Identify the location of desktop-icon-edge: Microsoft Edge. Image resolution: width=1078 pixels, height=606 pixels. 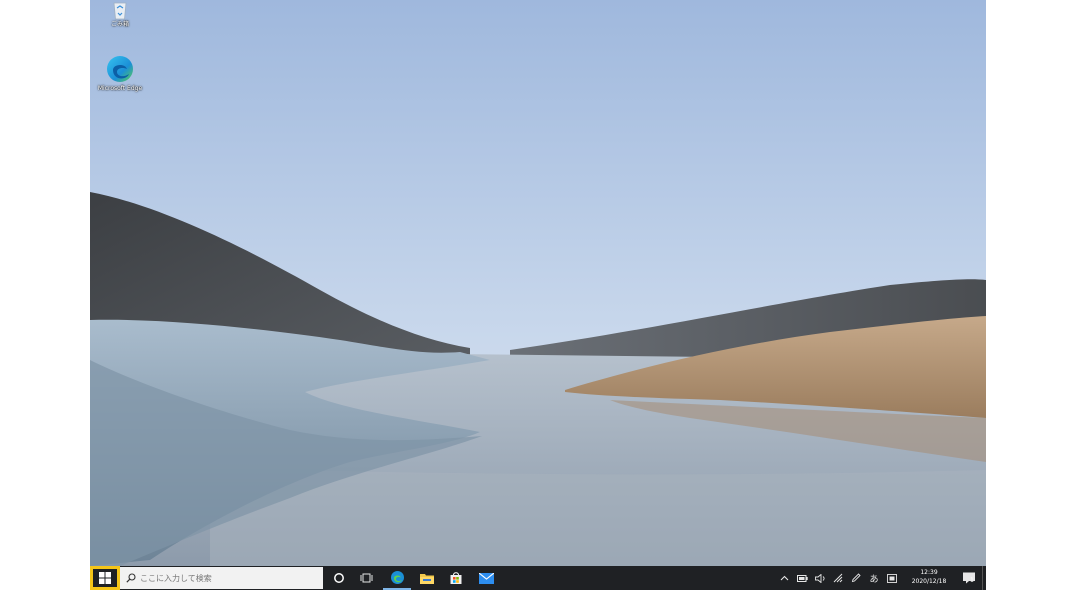
(123, 73).